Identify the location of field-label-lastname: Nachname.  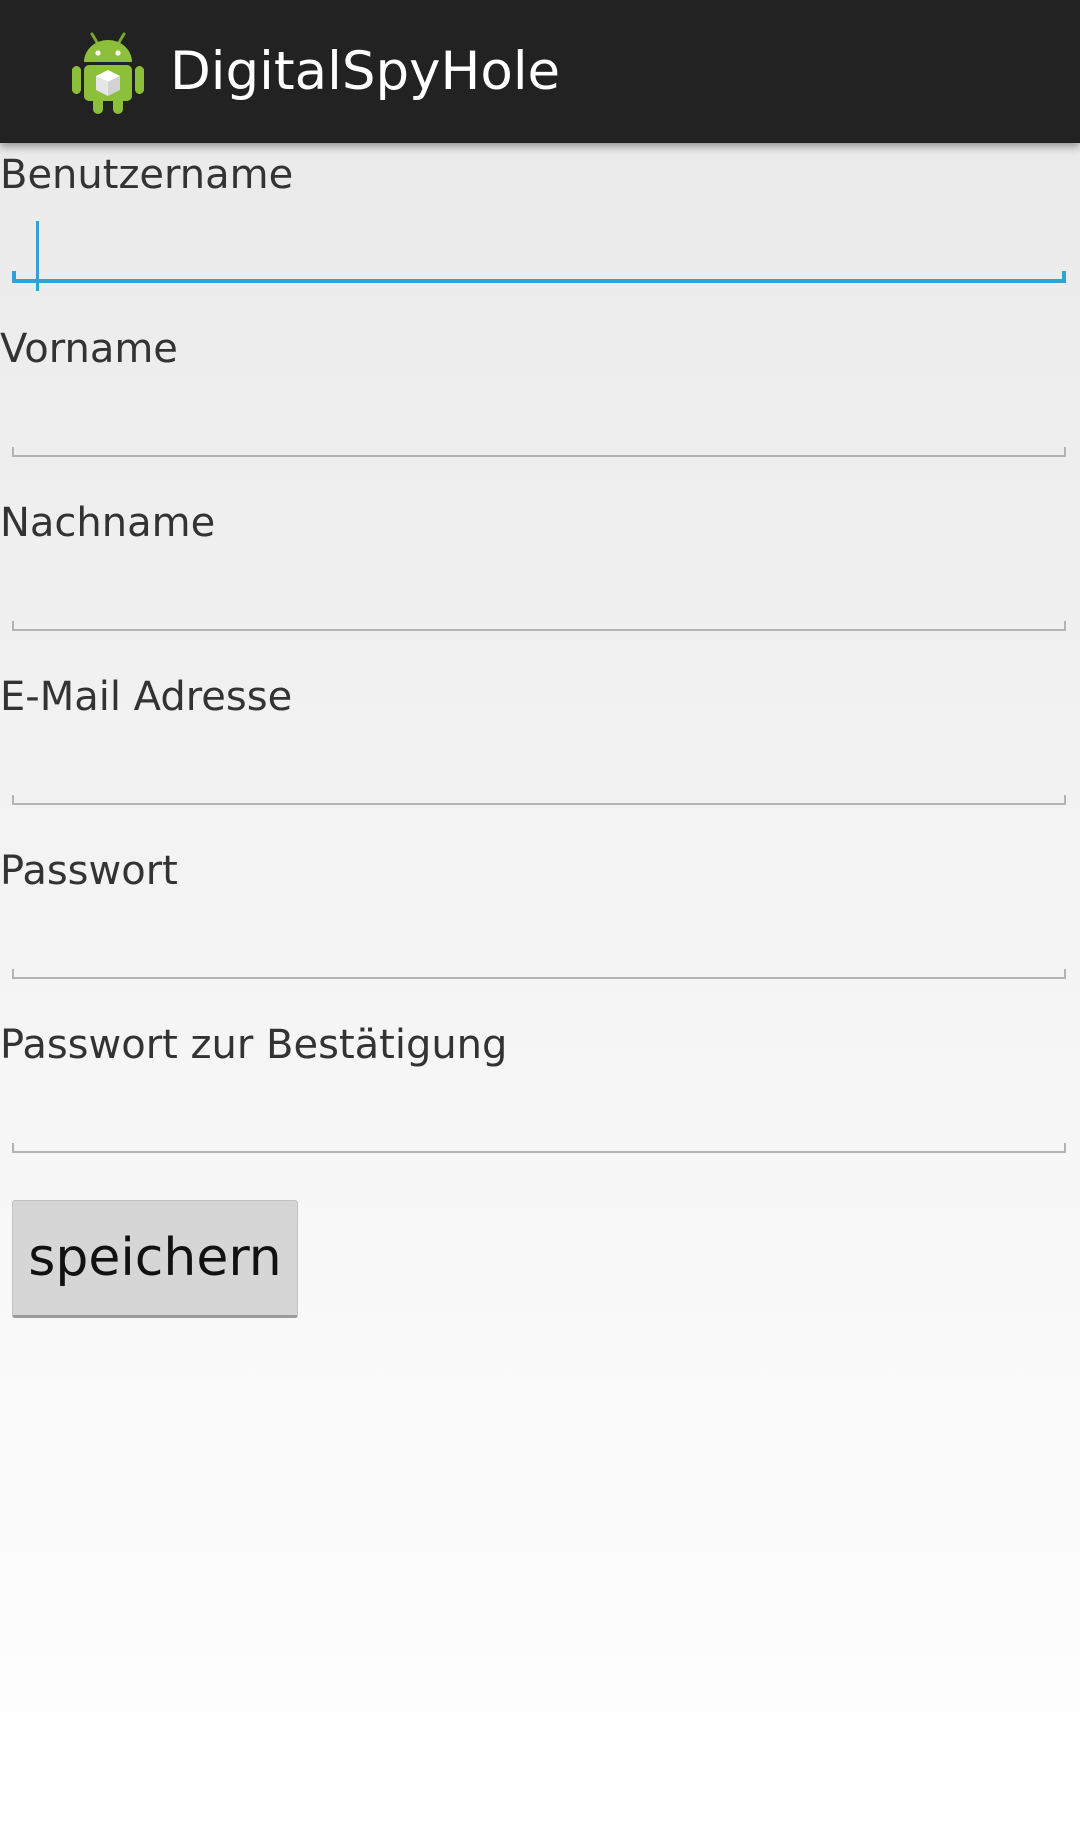
(108, 523).